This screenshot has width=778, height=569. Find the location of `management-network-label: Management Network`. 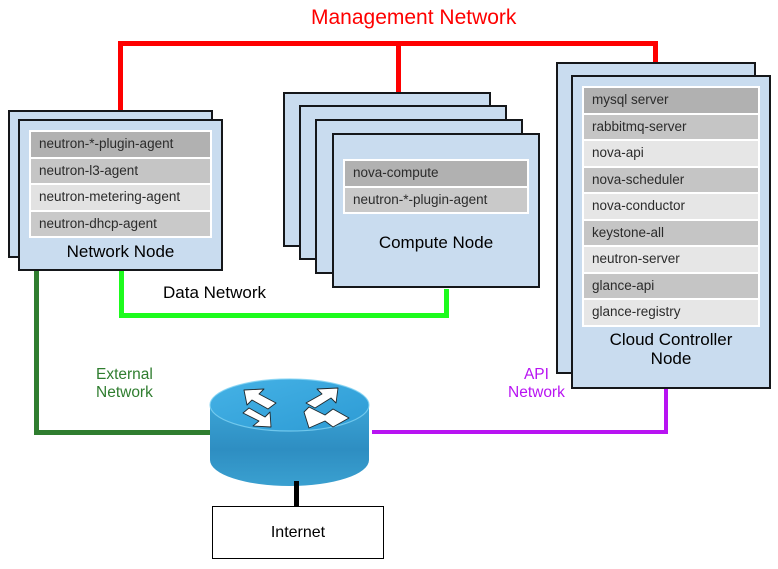

management-network-label: Management Network is located at coordinates (414, 17).